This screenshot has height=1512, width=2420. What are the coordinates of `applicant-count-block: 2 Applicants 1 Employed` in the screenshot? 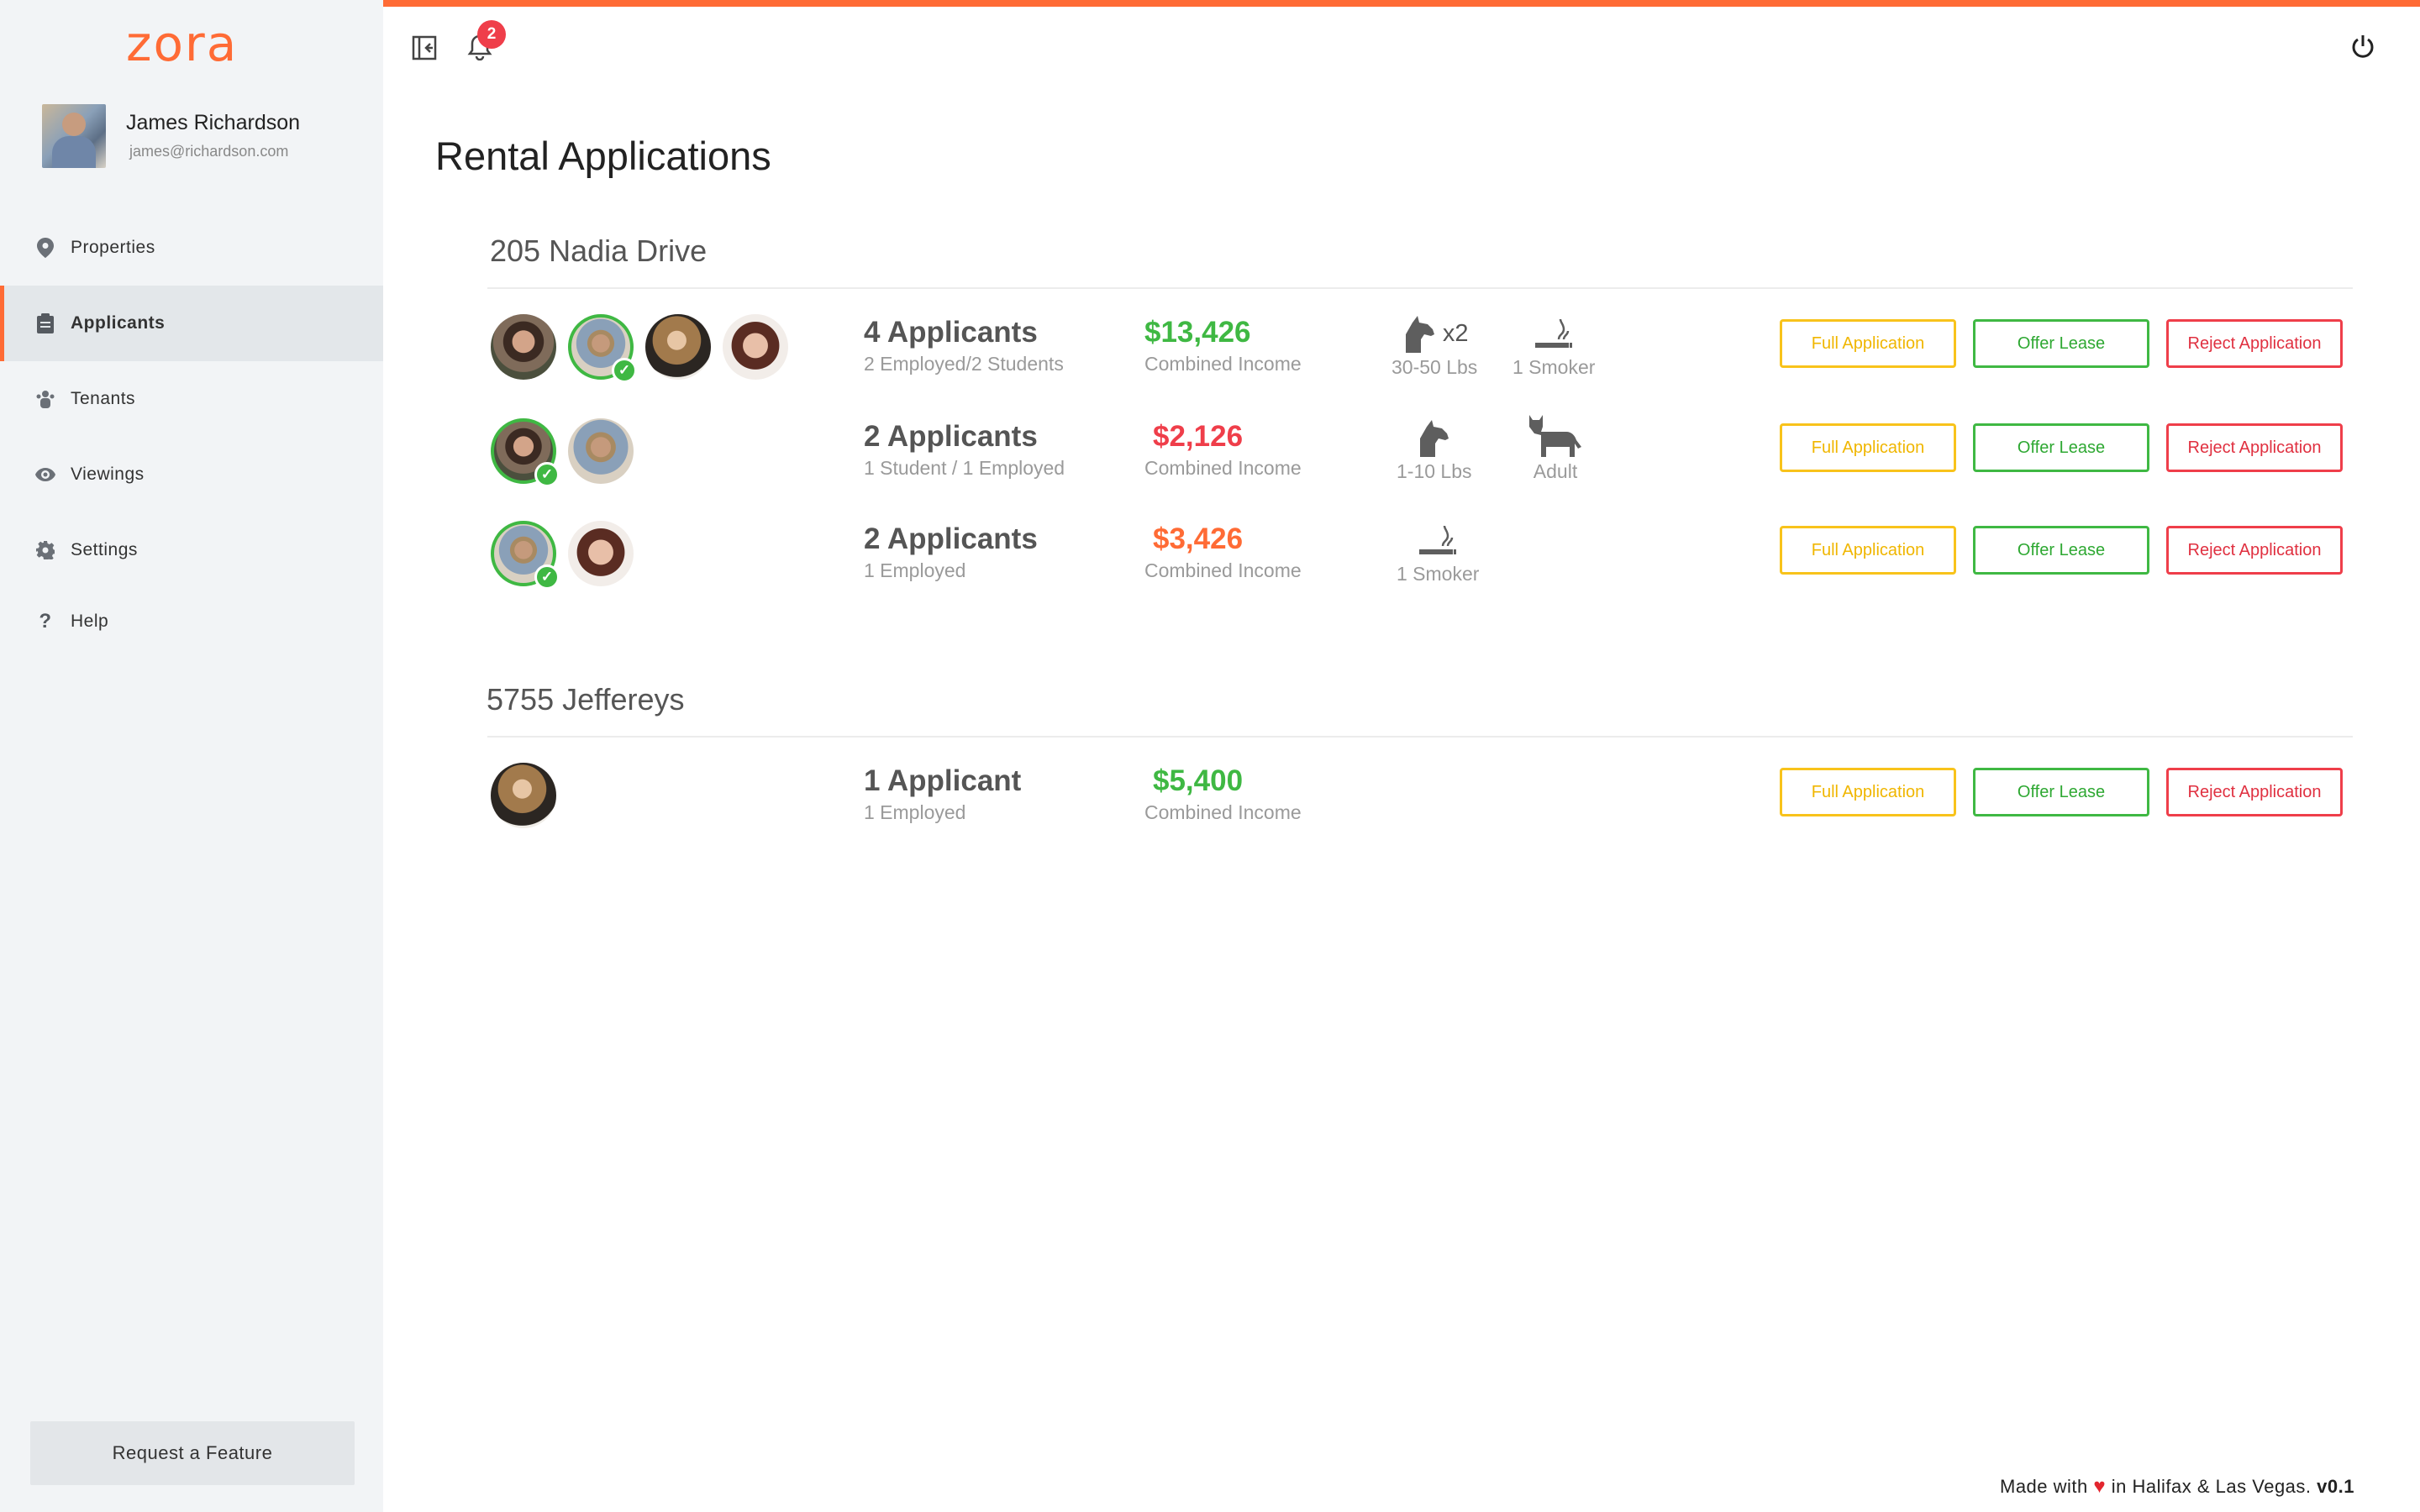 It's located at (951, 552).